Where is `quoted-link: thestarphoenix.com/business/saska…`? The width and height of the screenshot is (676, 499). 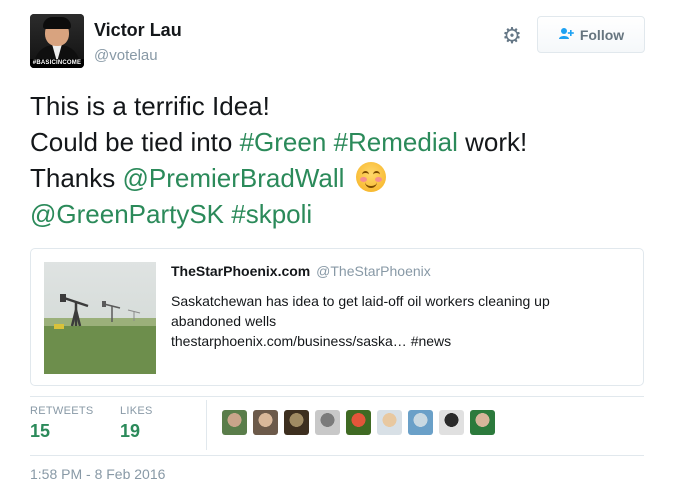
quoted-link: thestarphoenix.com/business/saska… is located at coordinates (289, 341).